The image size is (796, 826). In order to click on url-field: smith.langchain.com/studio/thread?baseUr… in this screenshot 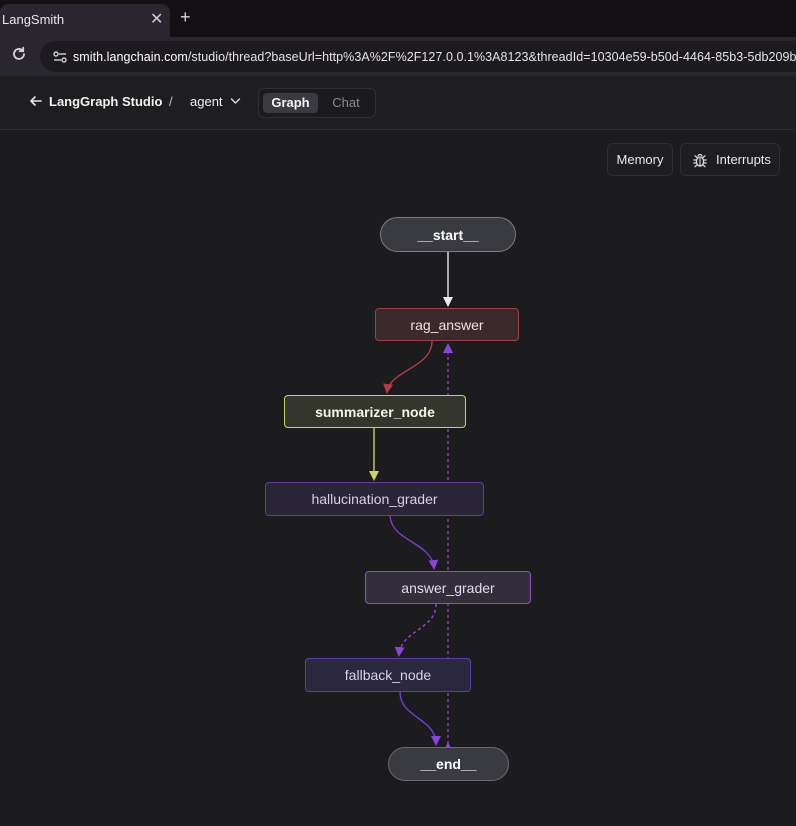, I will do `click(418, 56)`.